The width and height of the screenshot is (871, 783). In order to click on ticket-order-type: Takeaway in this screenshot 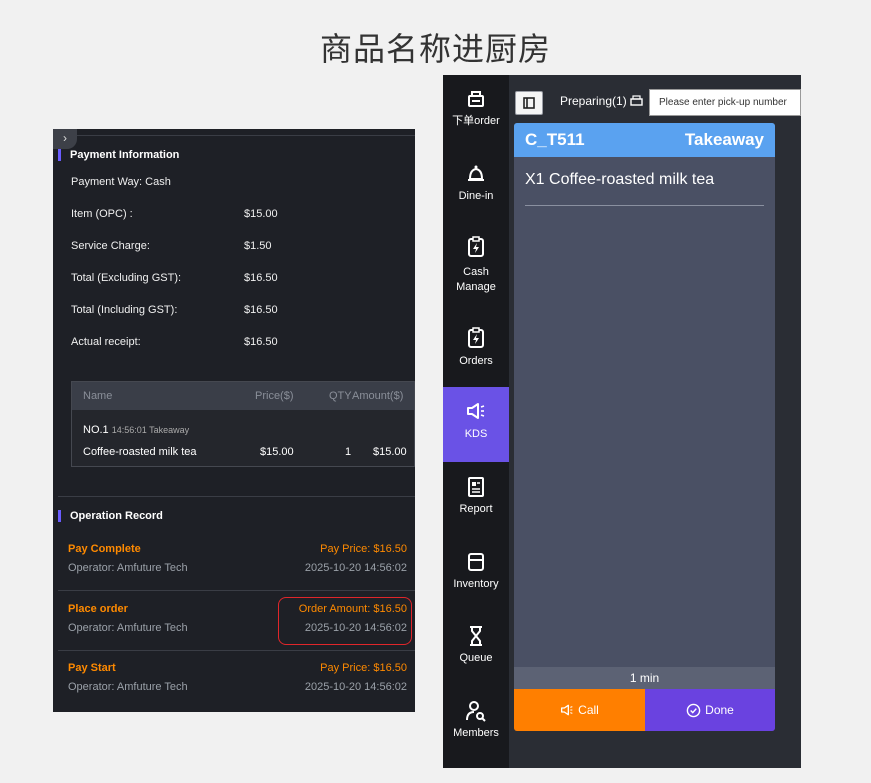, I will do `click(724, 139)`.